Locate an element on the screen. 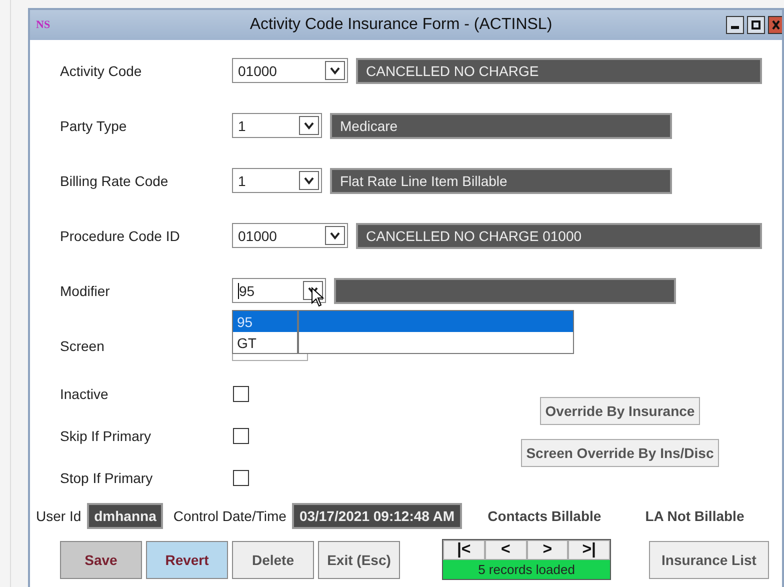 The image size is (784, 587). user-id-field: dmhanna is located at coordinates (125, 516).